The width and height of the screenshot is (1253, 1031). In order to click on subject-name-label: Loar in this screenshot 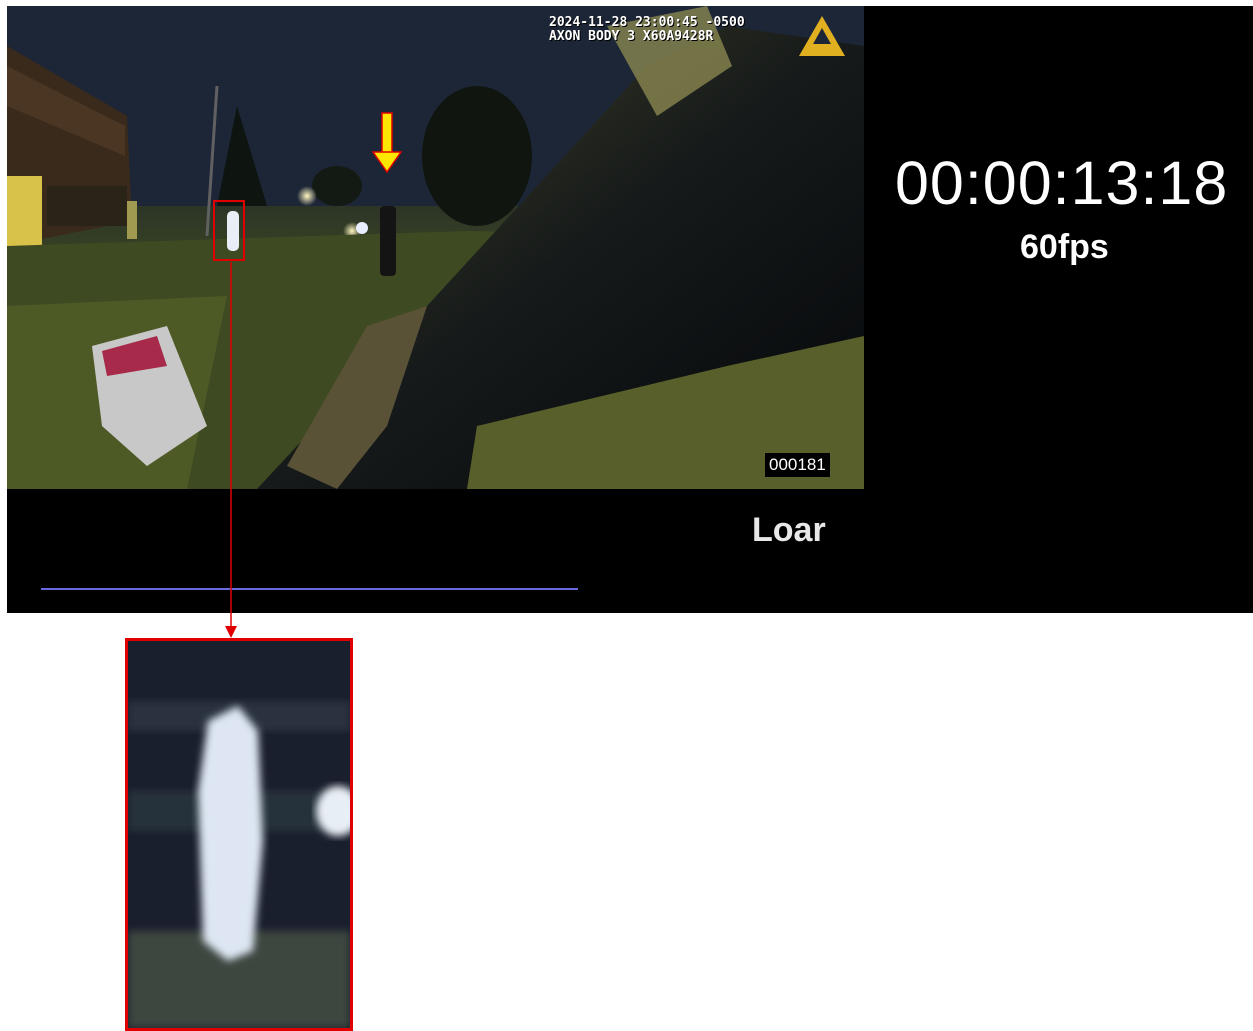, I will do `click(789, 530)`.